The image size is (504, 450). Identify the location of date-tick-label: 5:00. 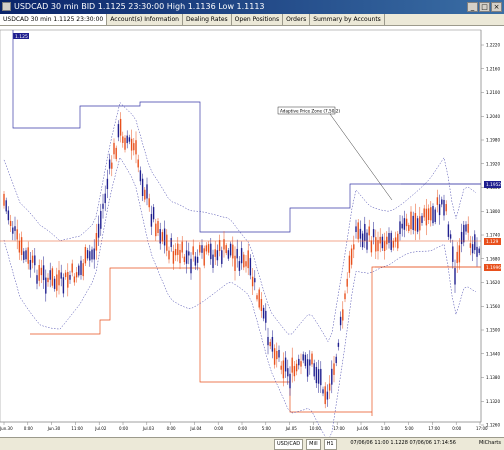
(266, 428).